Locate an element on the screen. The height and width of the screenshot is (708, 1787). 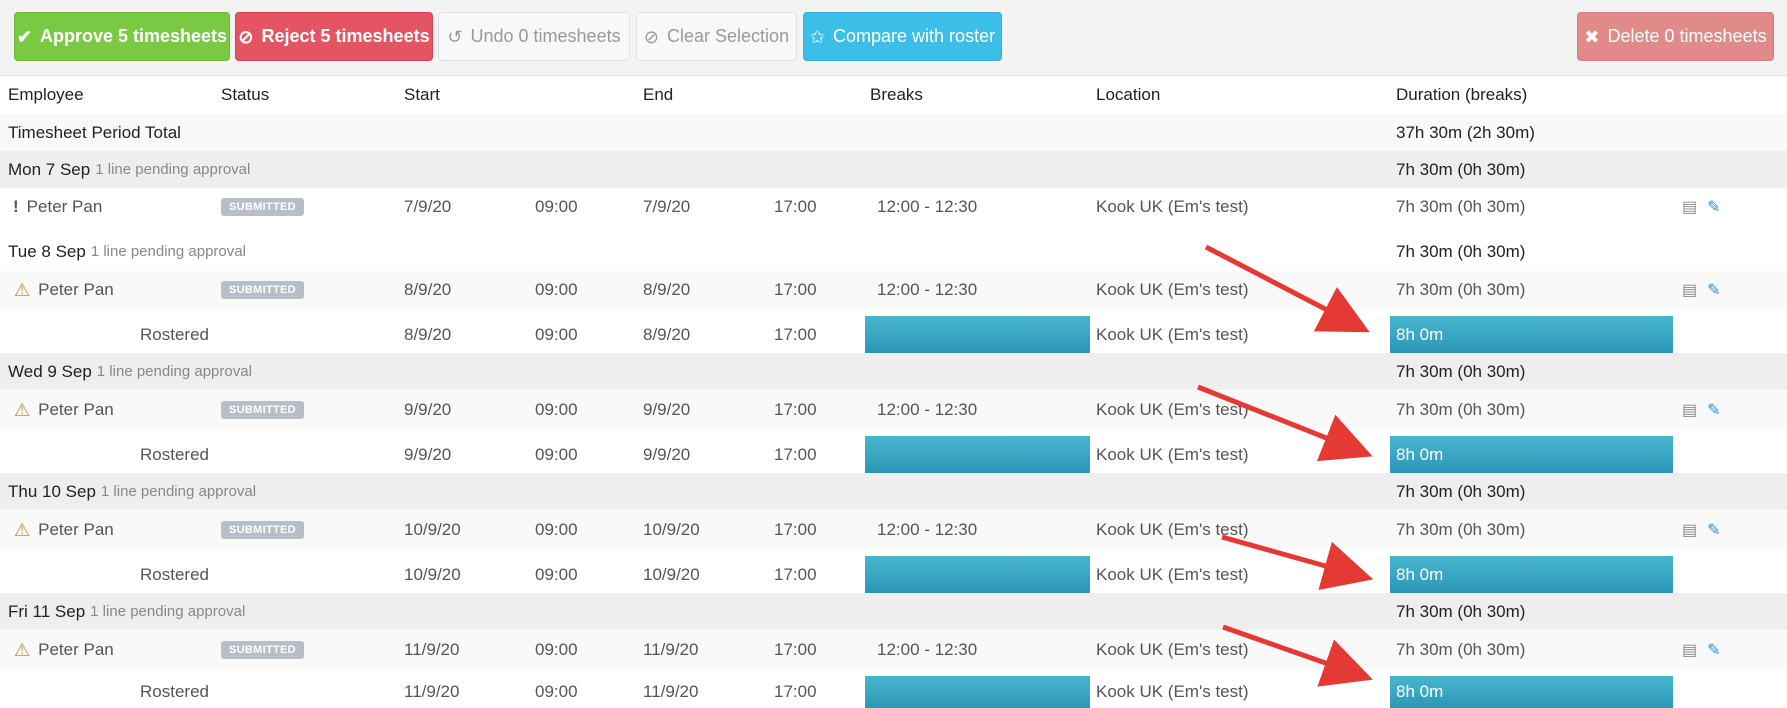
ban-icon: ⊘ is located at coordinates (651, 36).